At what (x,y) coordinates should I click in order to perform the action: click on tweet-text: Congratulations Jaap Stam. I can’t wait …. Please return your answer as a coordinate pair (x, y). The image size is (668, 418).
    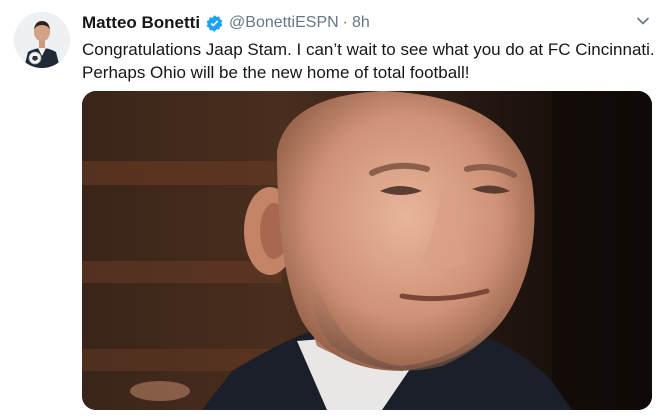
    Looking at the image, I should click on (368, 61).